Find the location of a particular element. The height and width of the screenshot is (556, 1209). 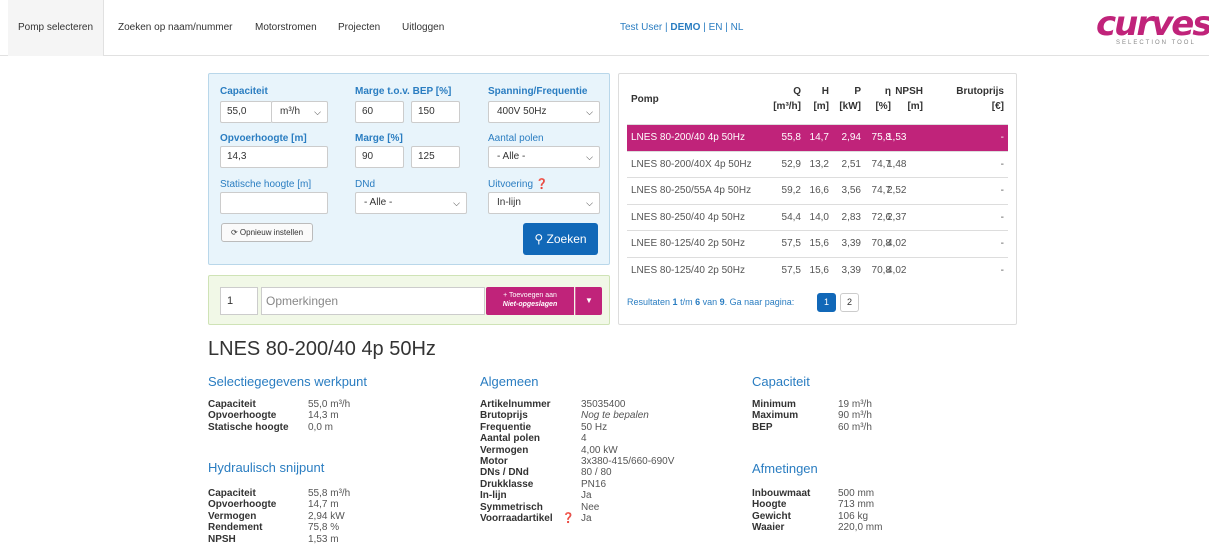

static-head-input is located at coordinates (274, 203).